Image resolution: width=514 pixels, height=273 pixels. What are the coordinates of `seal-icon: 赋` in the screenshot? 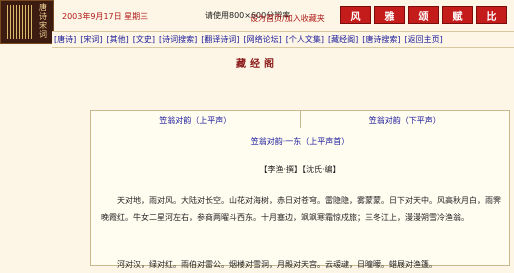 It's located at (457, 15).